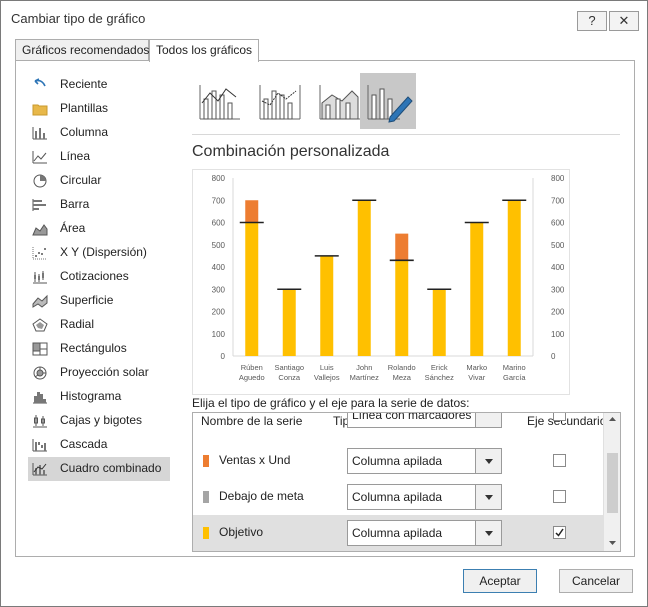  I want to click on series-row-debajo-meta: Debajo de meta Columna apilada, so click(398, 497).